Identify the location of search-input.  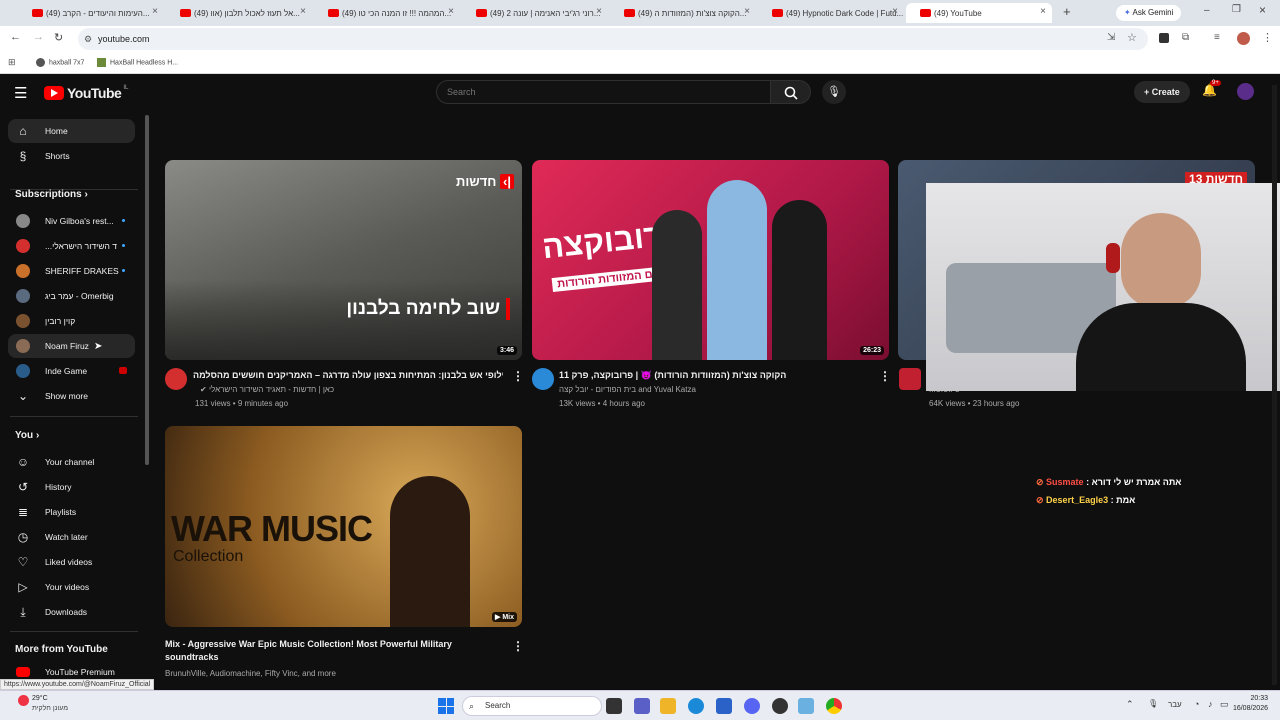
(587, 92).